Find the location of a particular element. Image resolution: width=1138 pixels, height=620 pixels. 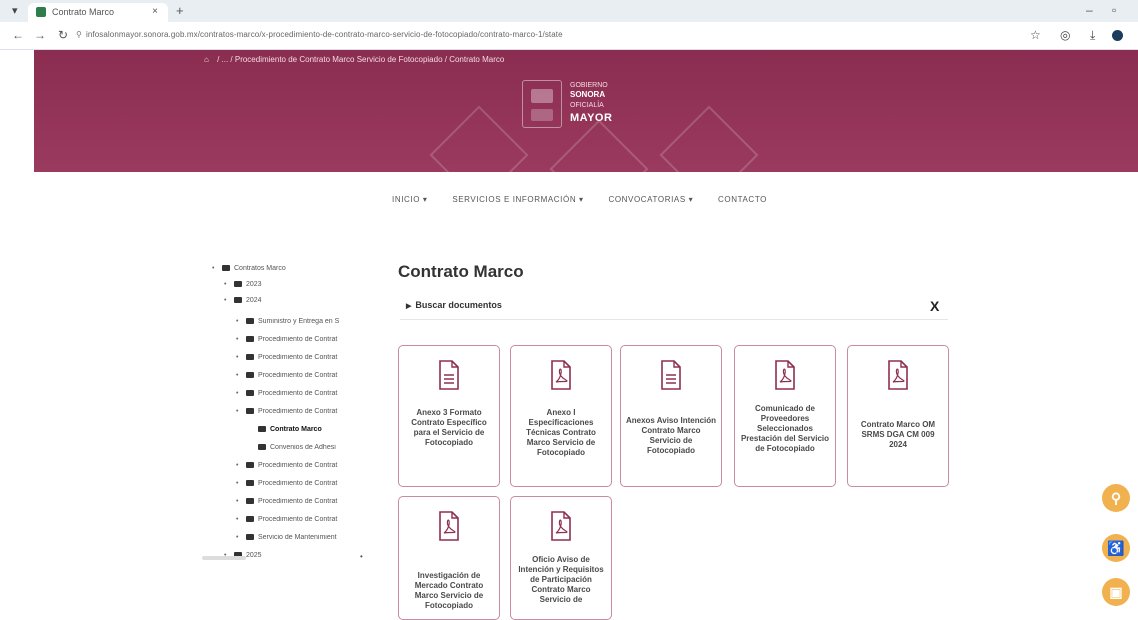

profile-avatar is located at coordinates (1117, 35).